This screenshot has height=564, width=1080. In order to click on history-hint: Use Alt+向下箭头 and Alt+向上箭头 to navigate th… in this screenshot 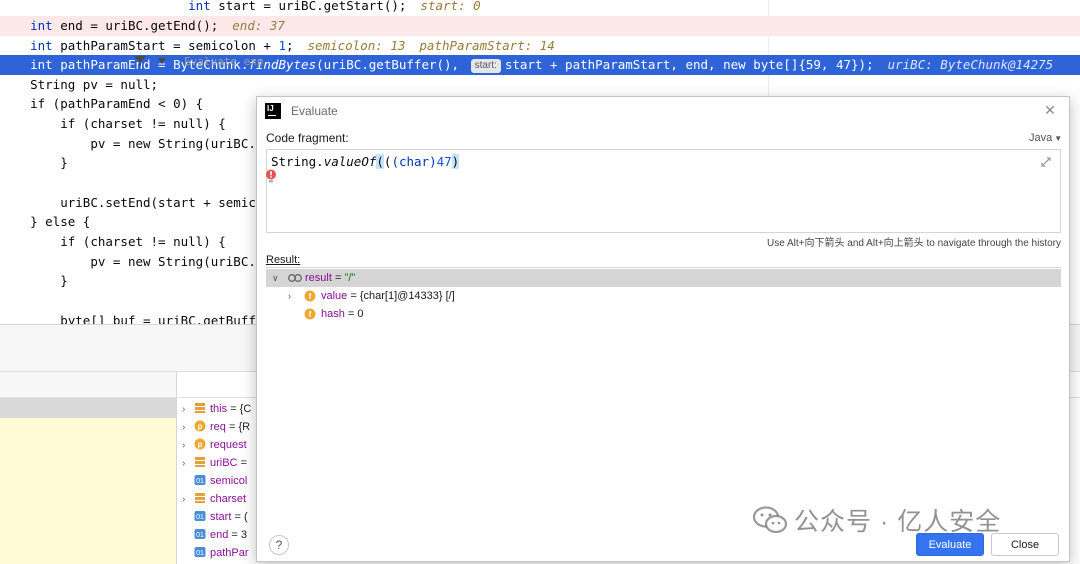, I will do `click(913, 243)`.